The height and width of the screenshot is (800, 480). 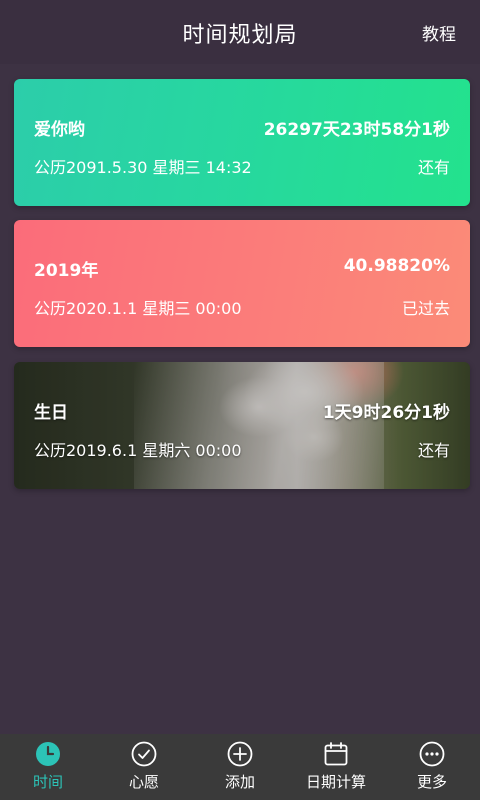 I want to click on card-countdown-value: 1天9时26分1秒, so click(x=386, y=413).